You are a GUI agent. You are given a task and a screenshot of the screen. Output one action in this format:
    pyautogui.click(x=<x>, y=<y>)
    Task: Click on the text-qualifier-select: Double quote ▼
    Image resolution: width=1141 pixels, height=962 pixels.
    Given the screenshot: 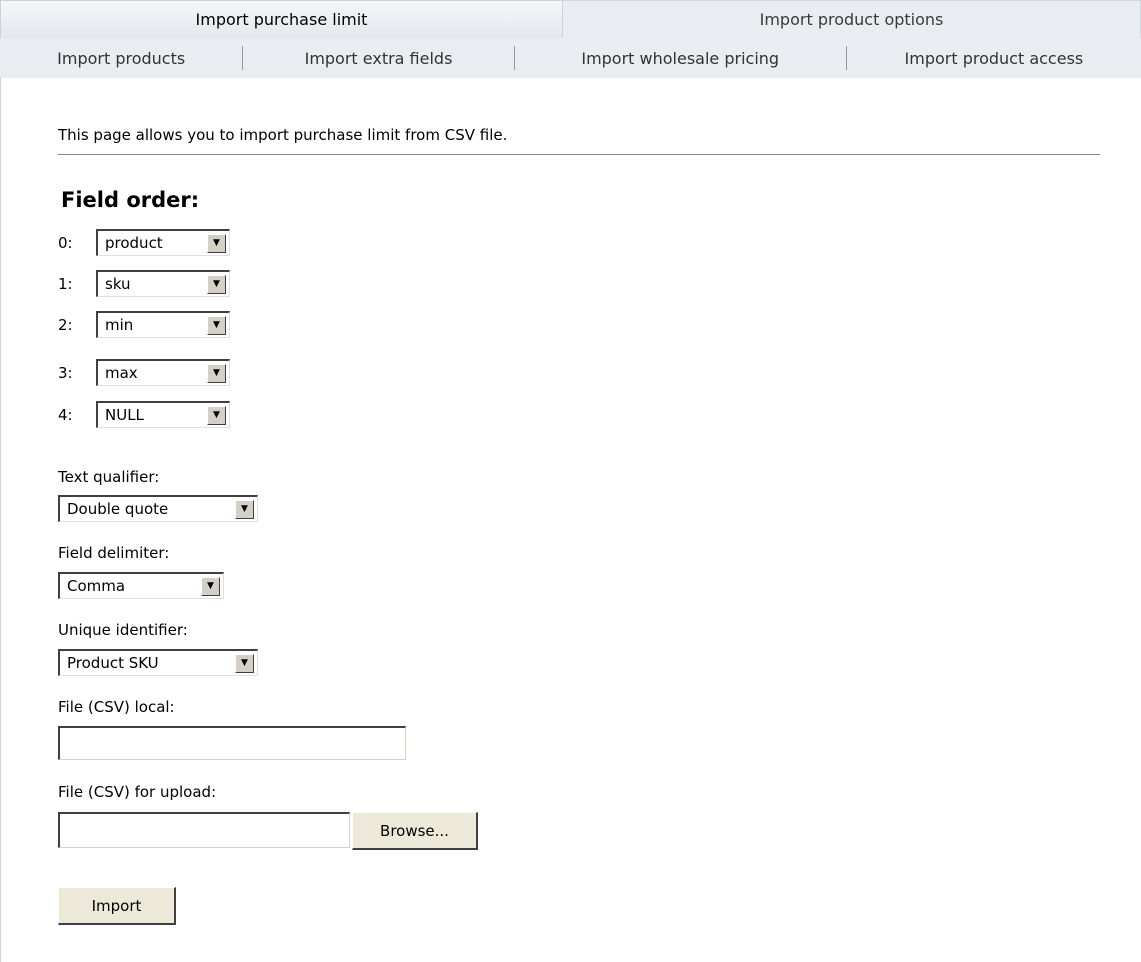 What is the action you would take?
    pyautogui.click(x=158, y=508)
    